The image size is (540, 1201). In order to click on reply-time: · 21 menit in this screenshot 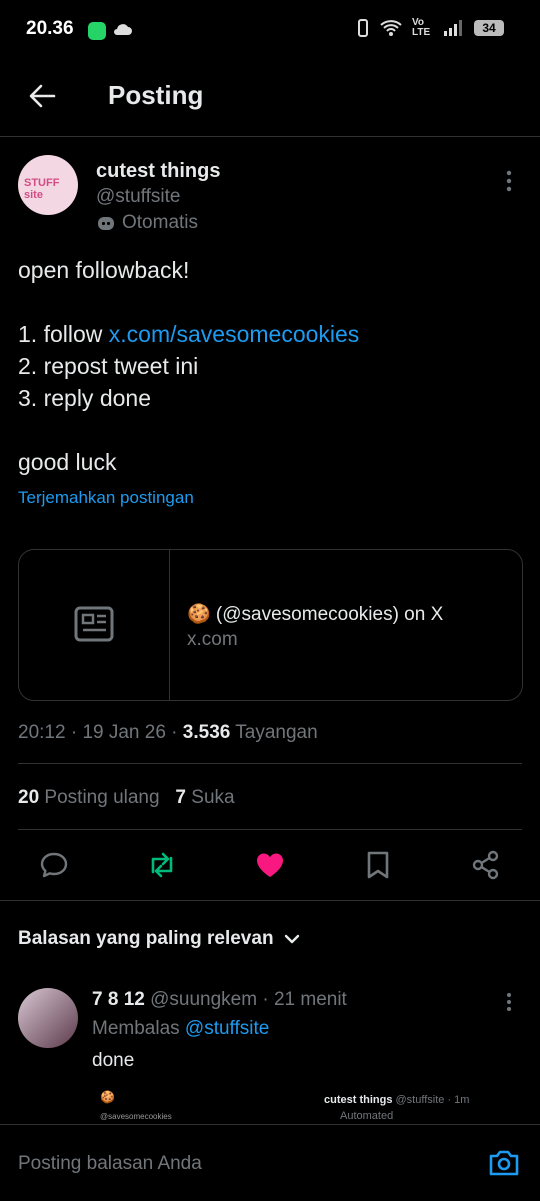, I will do `click(304, 999)`.